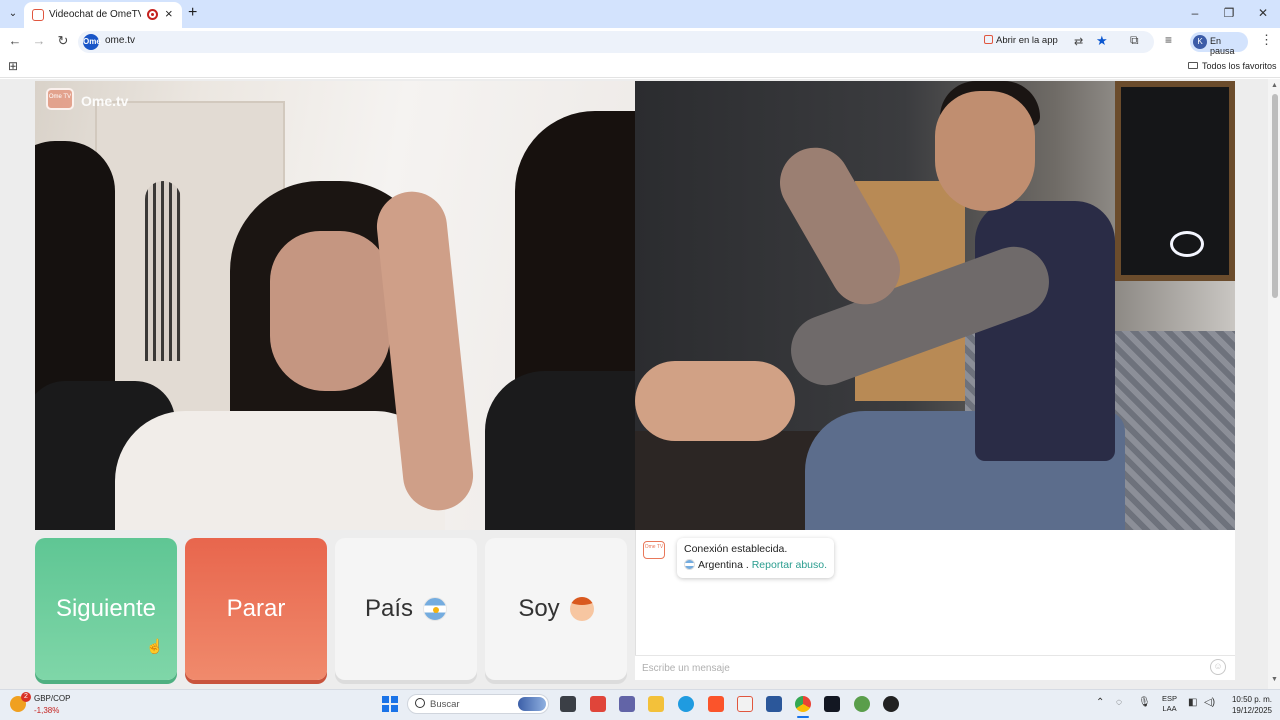 The height and width of the screenshot is (720, 1280). What do you see at coordinates (152, 14) in the screenshot?
I see `recording-indicator-icon` at bounding box center [152, 14].